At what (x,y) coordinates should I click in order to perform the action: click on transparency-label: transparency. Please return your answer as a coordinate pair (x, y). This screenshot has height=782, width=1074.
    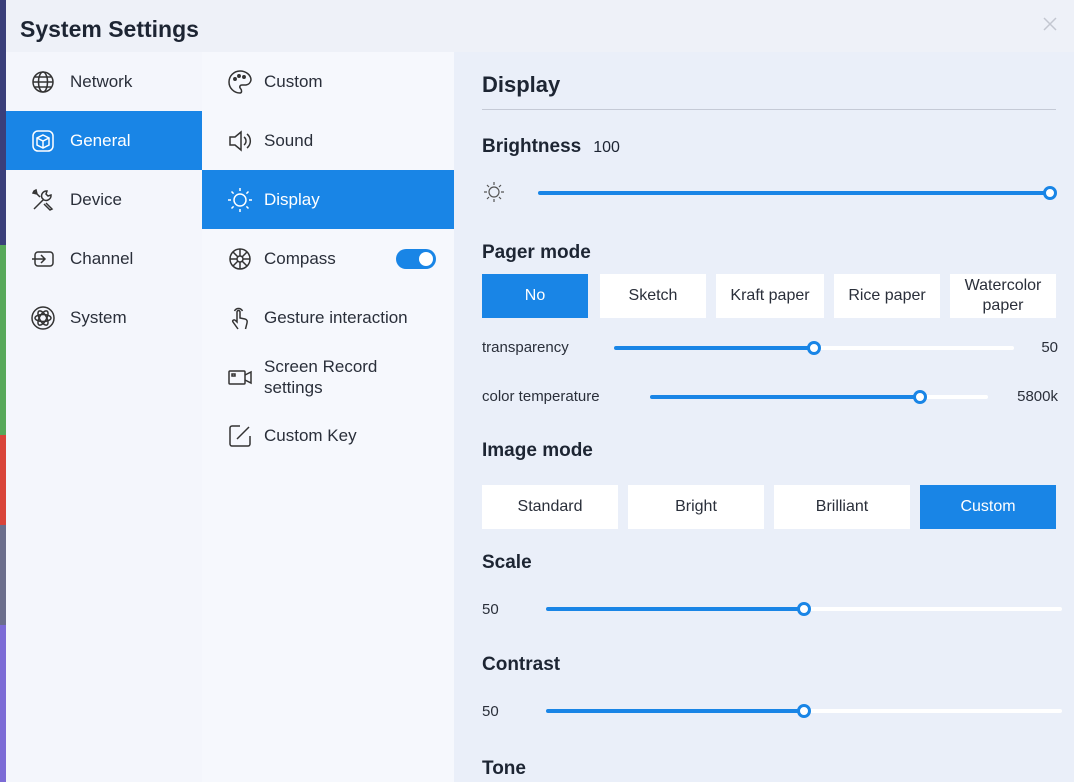
    Looking at the image, I should click on (525, 347).